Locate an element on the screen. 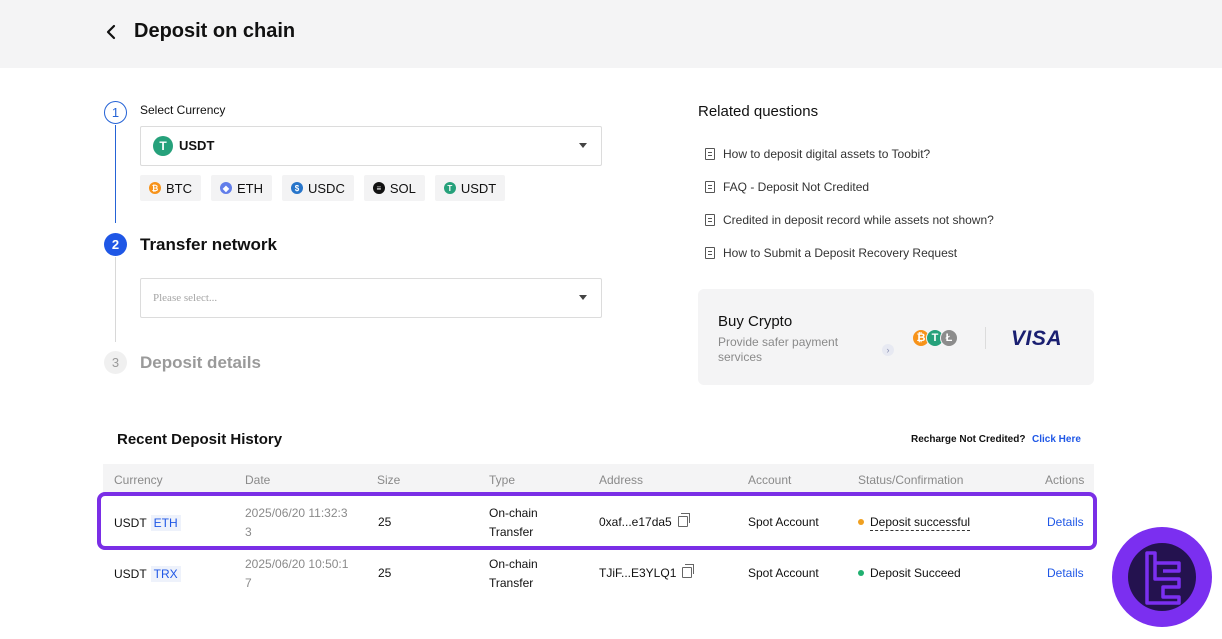 Image resolution: width=1222 pixels, height=639 pixels. type-cell: On-chain Transfer is located at coordinates (513, 574).